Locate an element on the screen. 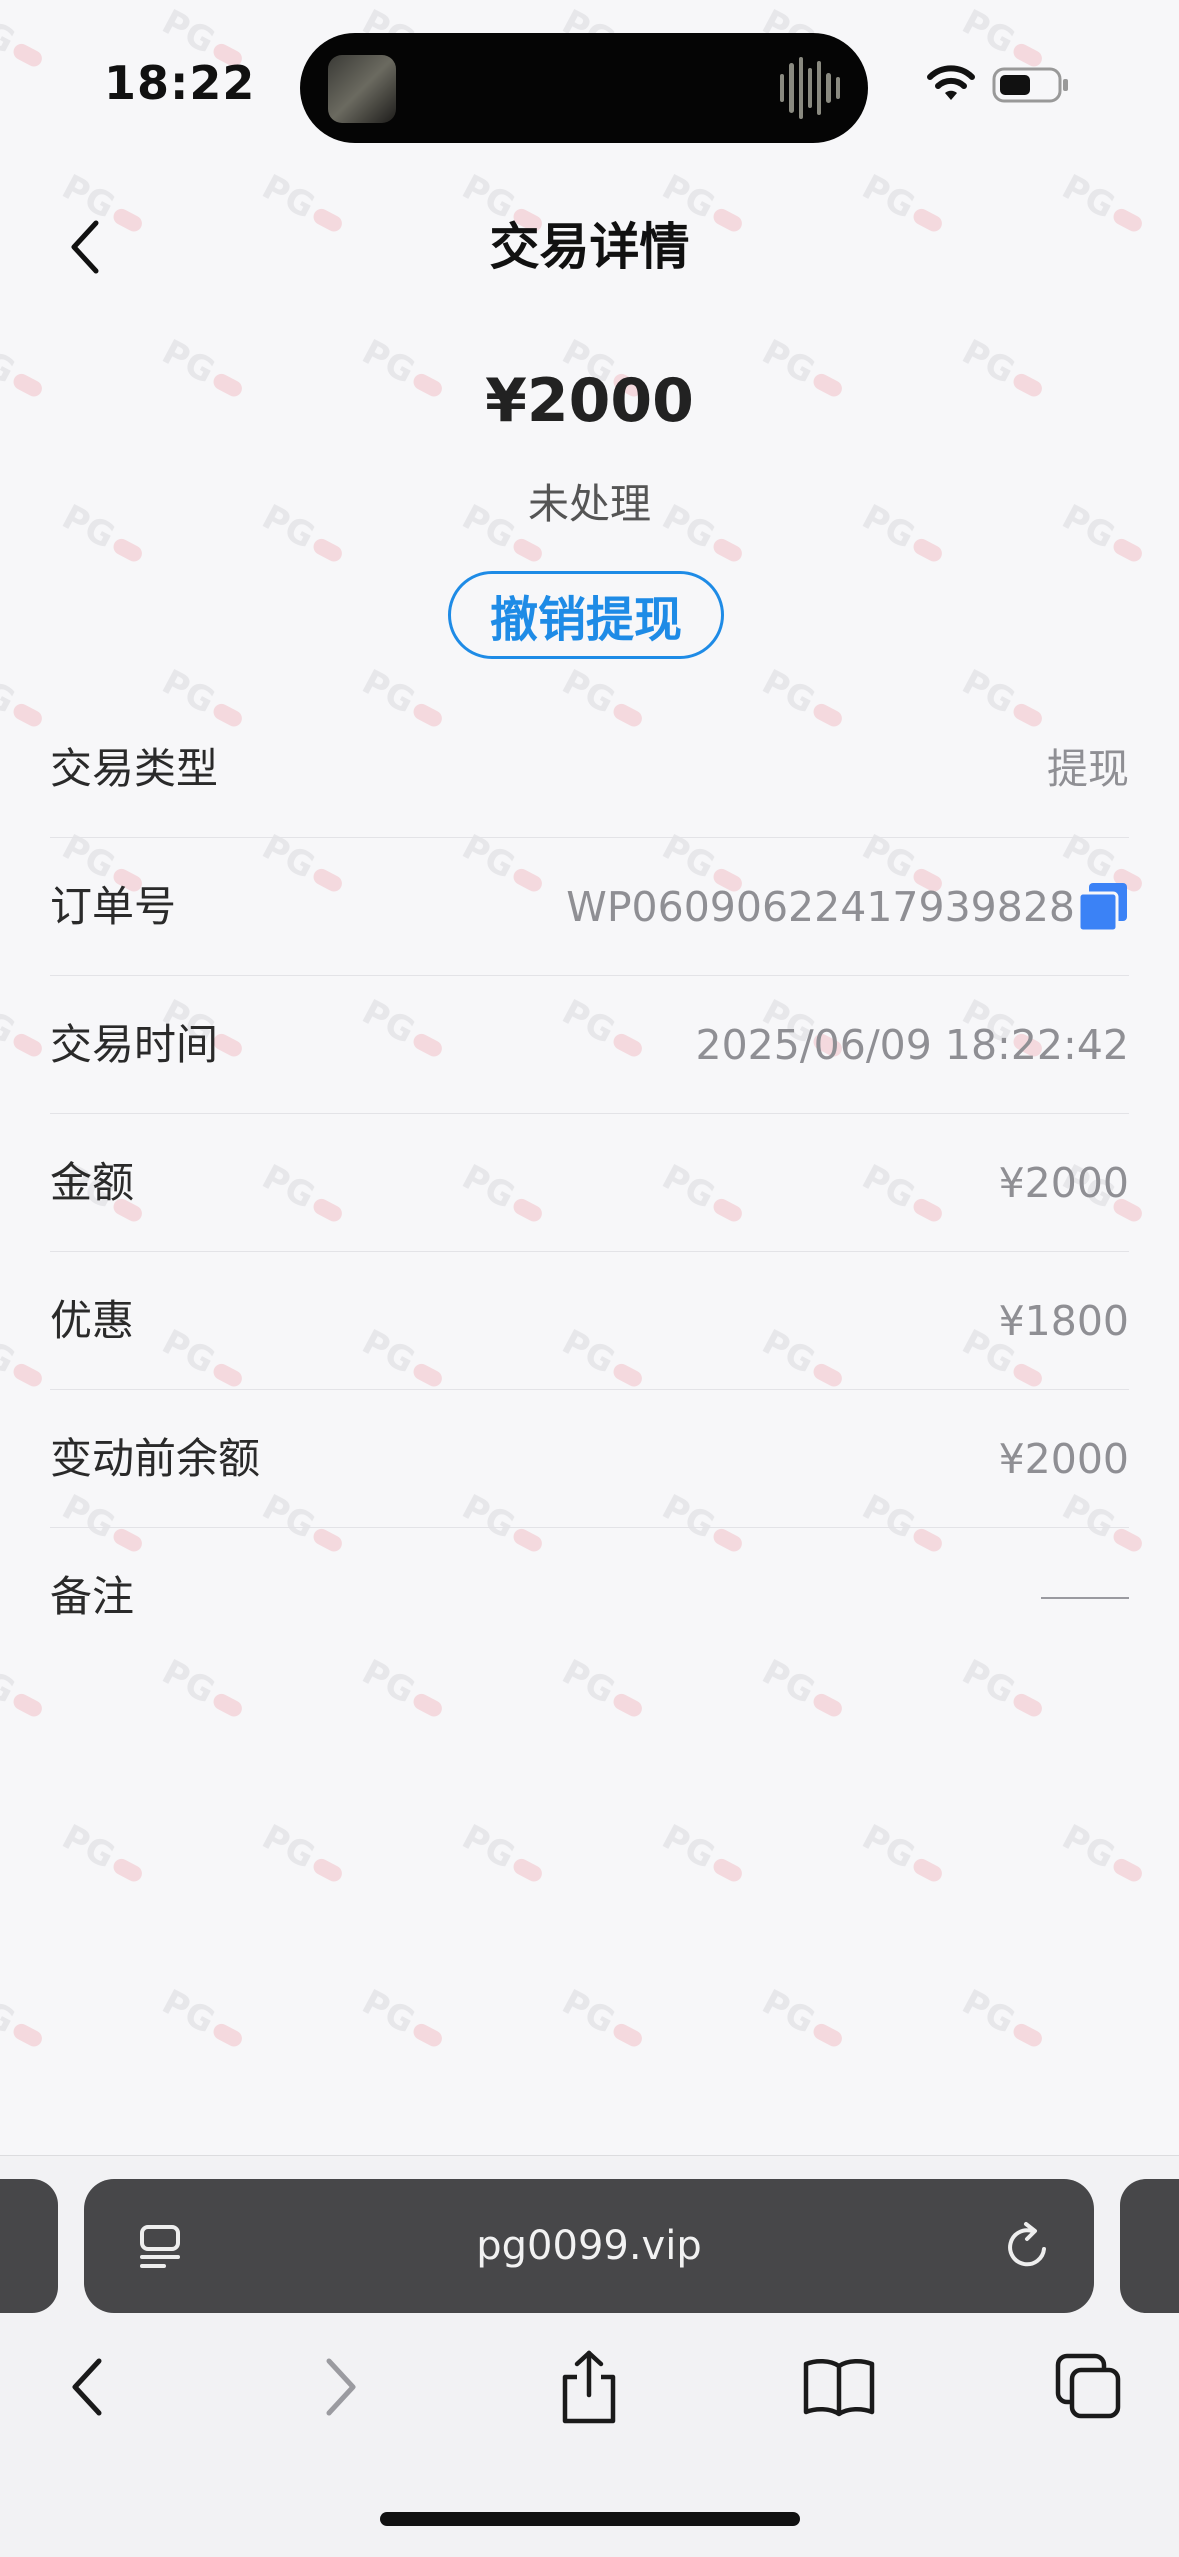 The width and height of the screenshot is (1179, 2557). detail-value: 提现 is located at coordinates (1088, 769).